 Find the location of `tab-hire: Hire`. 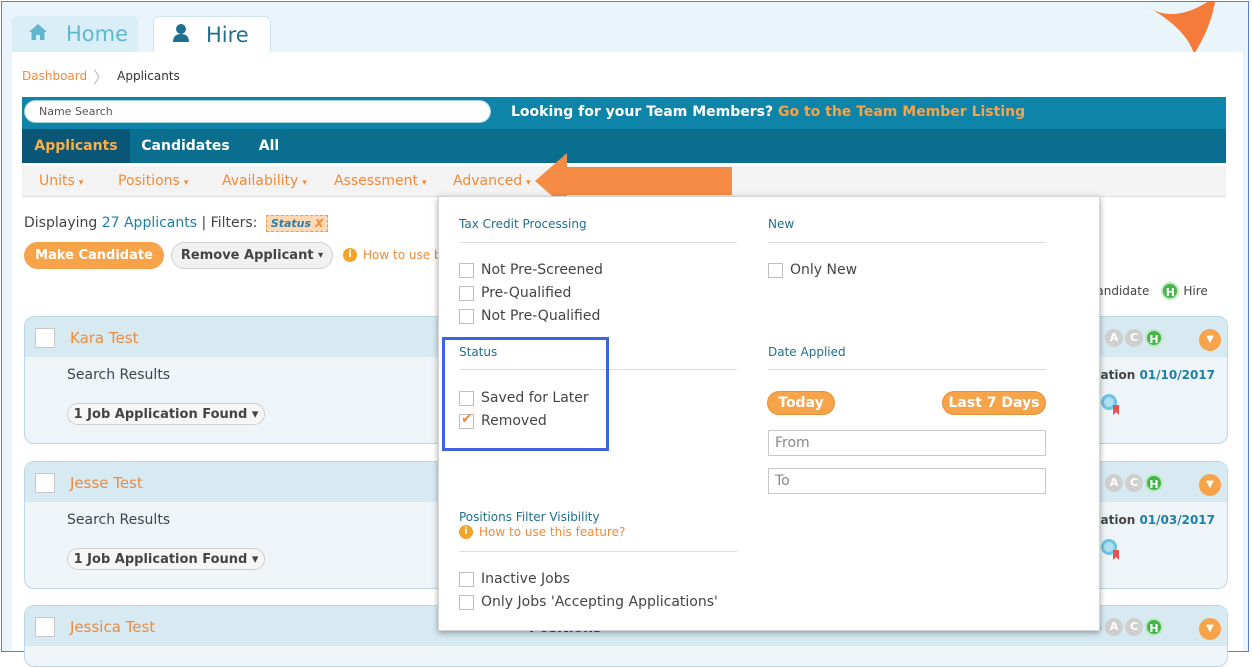

tab-hire: Hire is located at coordinates (212, 34).